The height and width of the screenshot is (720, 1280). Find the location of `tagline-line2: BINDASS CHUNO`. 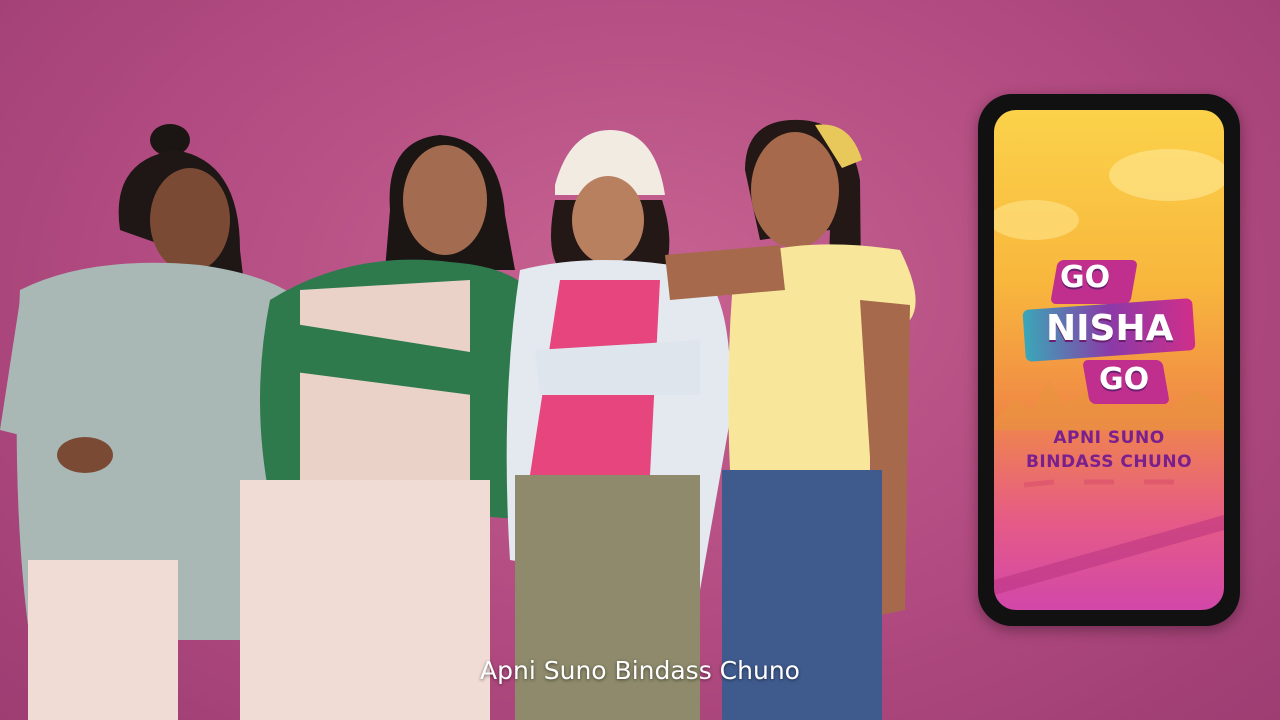

tagline-line2: BINDASS CHUNO is located at coordinates (1109, 462).